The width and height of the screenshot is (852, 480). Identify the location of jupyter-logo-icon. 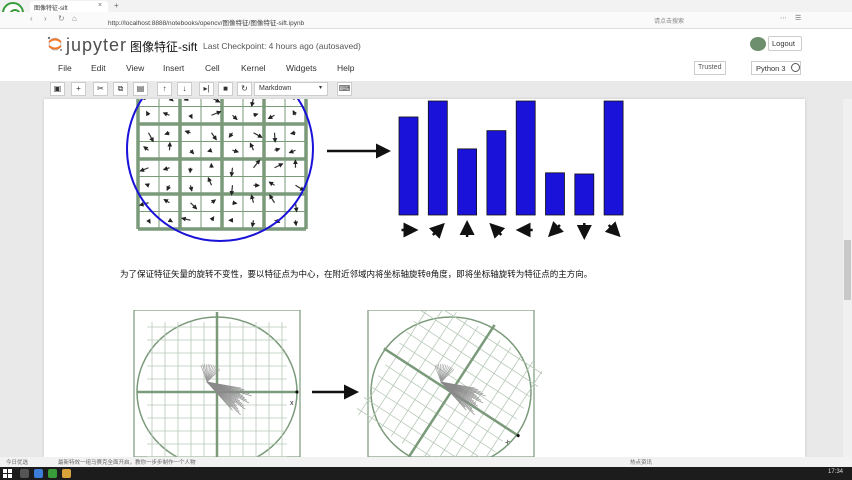
(55, 44).